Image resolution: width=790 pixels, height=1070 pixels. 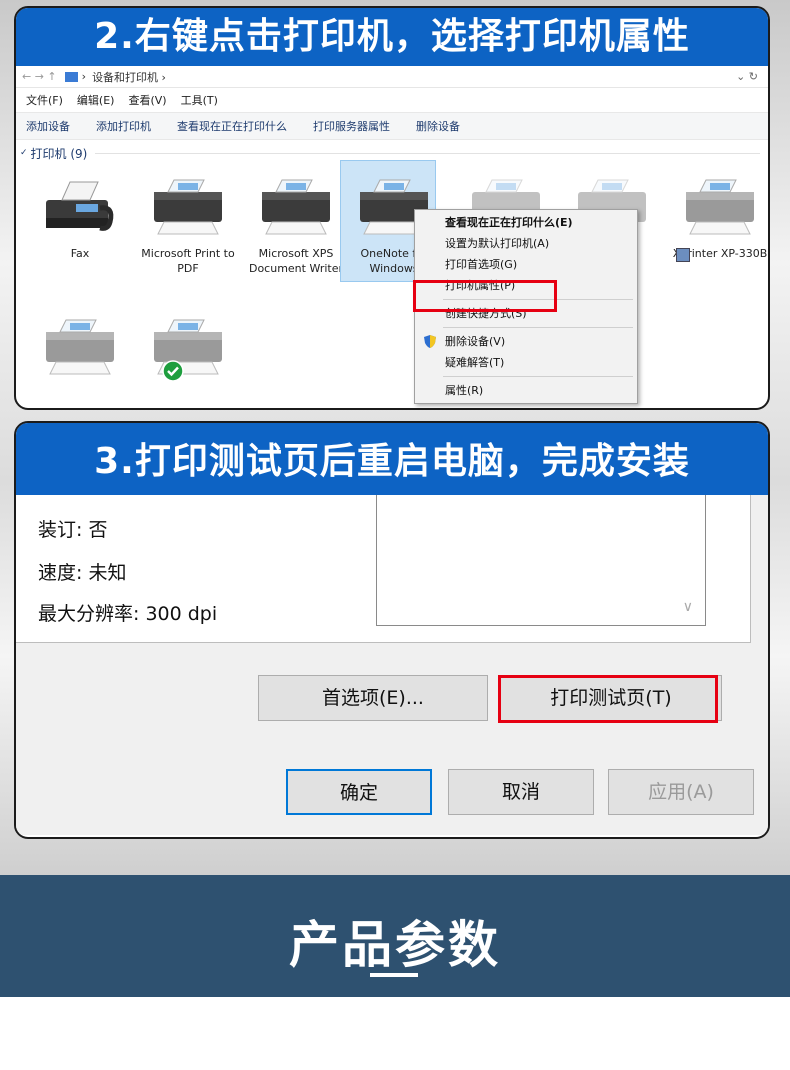 What do you see at coordinates (427, 153) in the screenshot?
I see `group-divider` at bounding box center [427, 153].